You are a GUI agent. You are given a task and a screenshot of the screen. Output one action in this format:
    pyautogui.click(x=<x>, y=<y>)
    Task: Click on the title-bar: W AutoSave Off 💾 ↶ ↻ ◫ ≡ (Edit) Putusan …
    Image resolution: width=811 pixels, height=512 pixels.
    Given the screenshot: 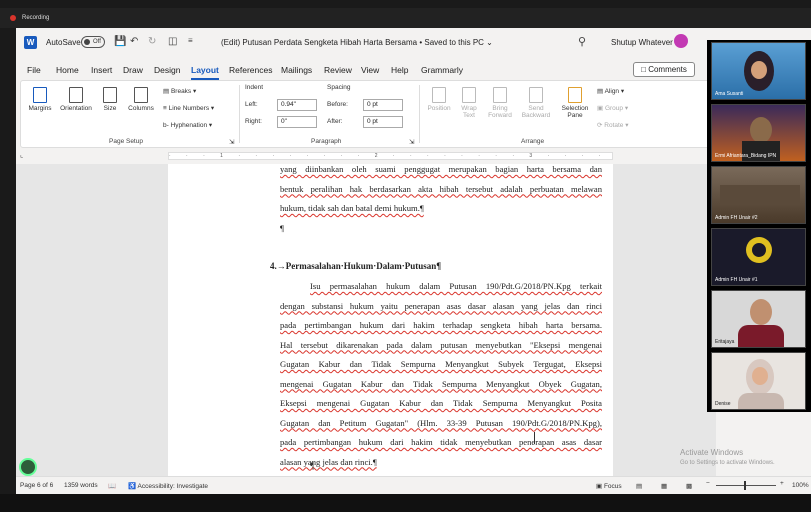 What is the action you would take?
    pyautogui.click(x=413, y=43)
    